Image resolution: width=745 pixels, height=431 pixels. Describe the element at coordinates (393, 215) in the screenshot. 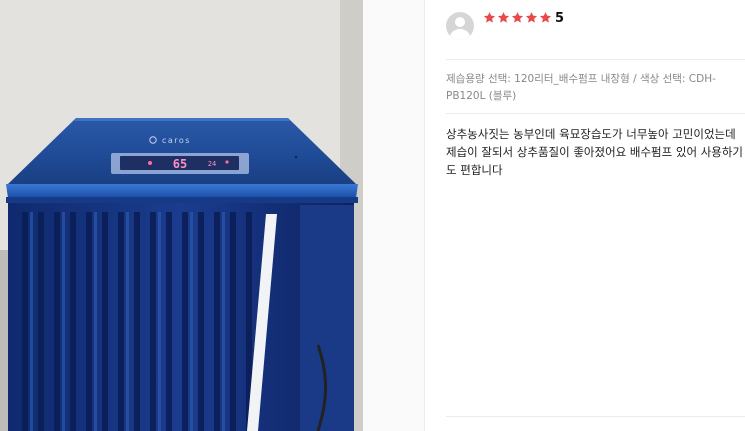

I see `gallery-gap` at that location.